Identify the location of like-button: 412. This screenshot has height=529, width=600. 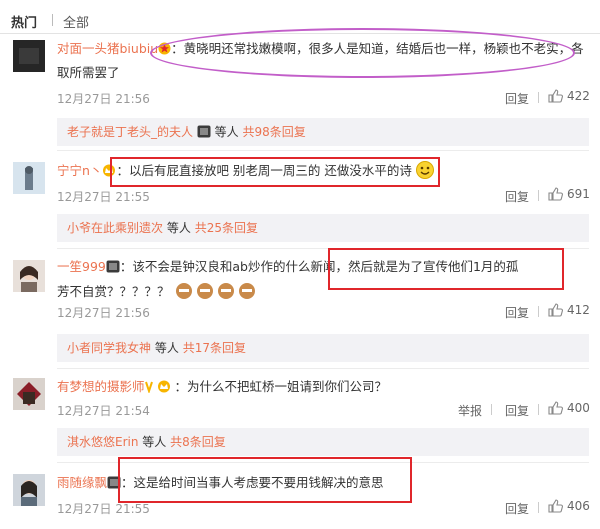
(569, 310).